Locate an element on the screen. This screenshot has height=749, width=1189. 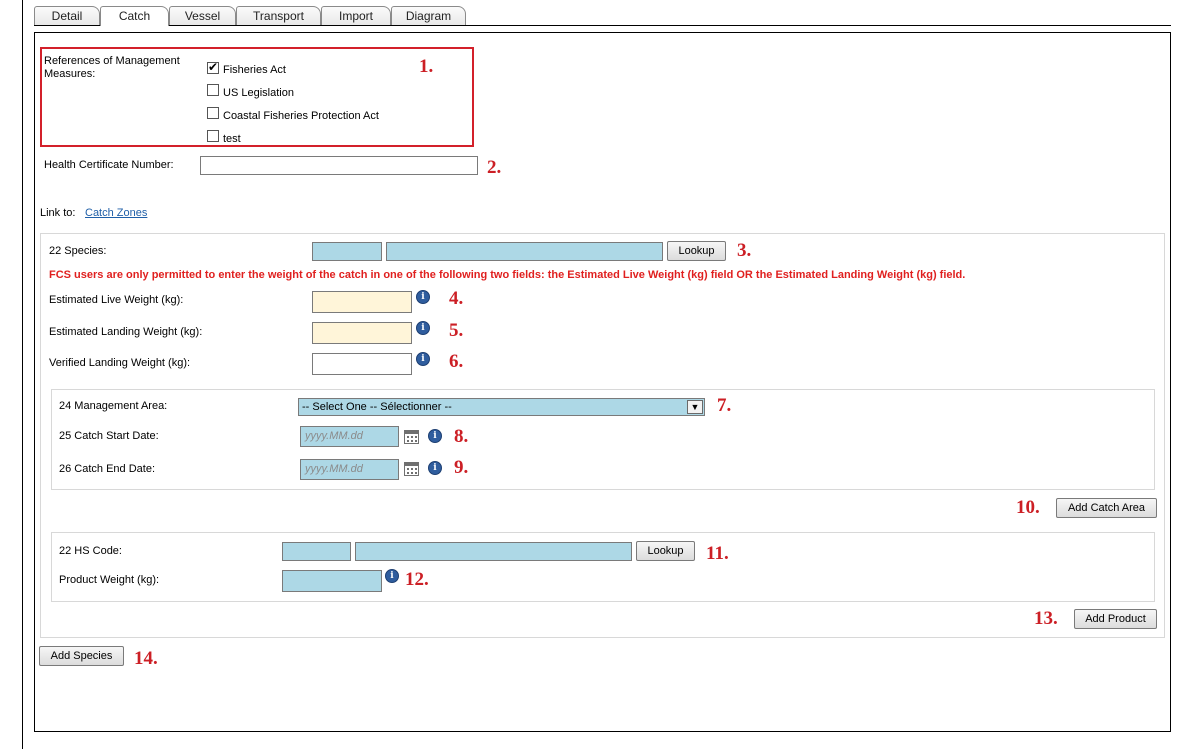
marker-12: 12. is located at coordinates (417, 579).